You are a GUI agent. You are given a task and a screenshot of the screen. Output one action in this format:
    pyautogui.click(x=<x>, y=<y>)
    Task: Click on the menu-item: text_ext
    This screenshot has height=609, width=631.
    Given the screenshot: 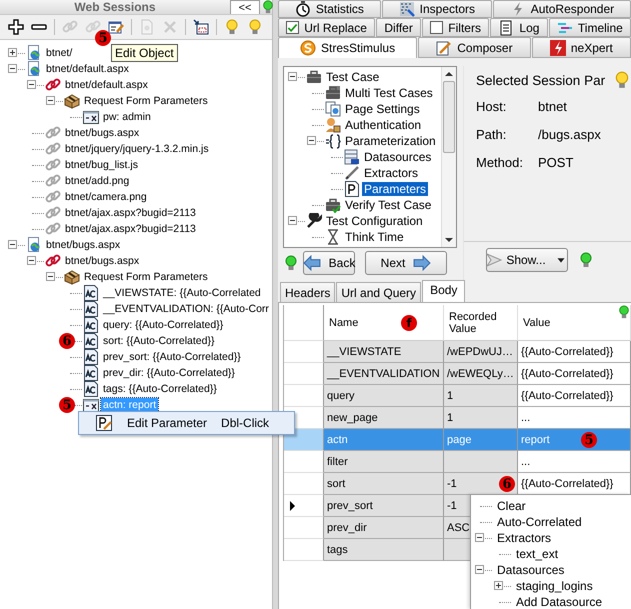 What is the action you would take?
    pyautogui.click(x=537, y=554)
    